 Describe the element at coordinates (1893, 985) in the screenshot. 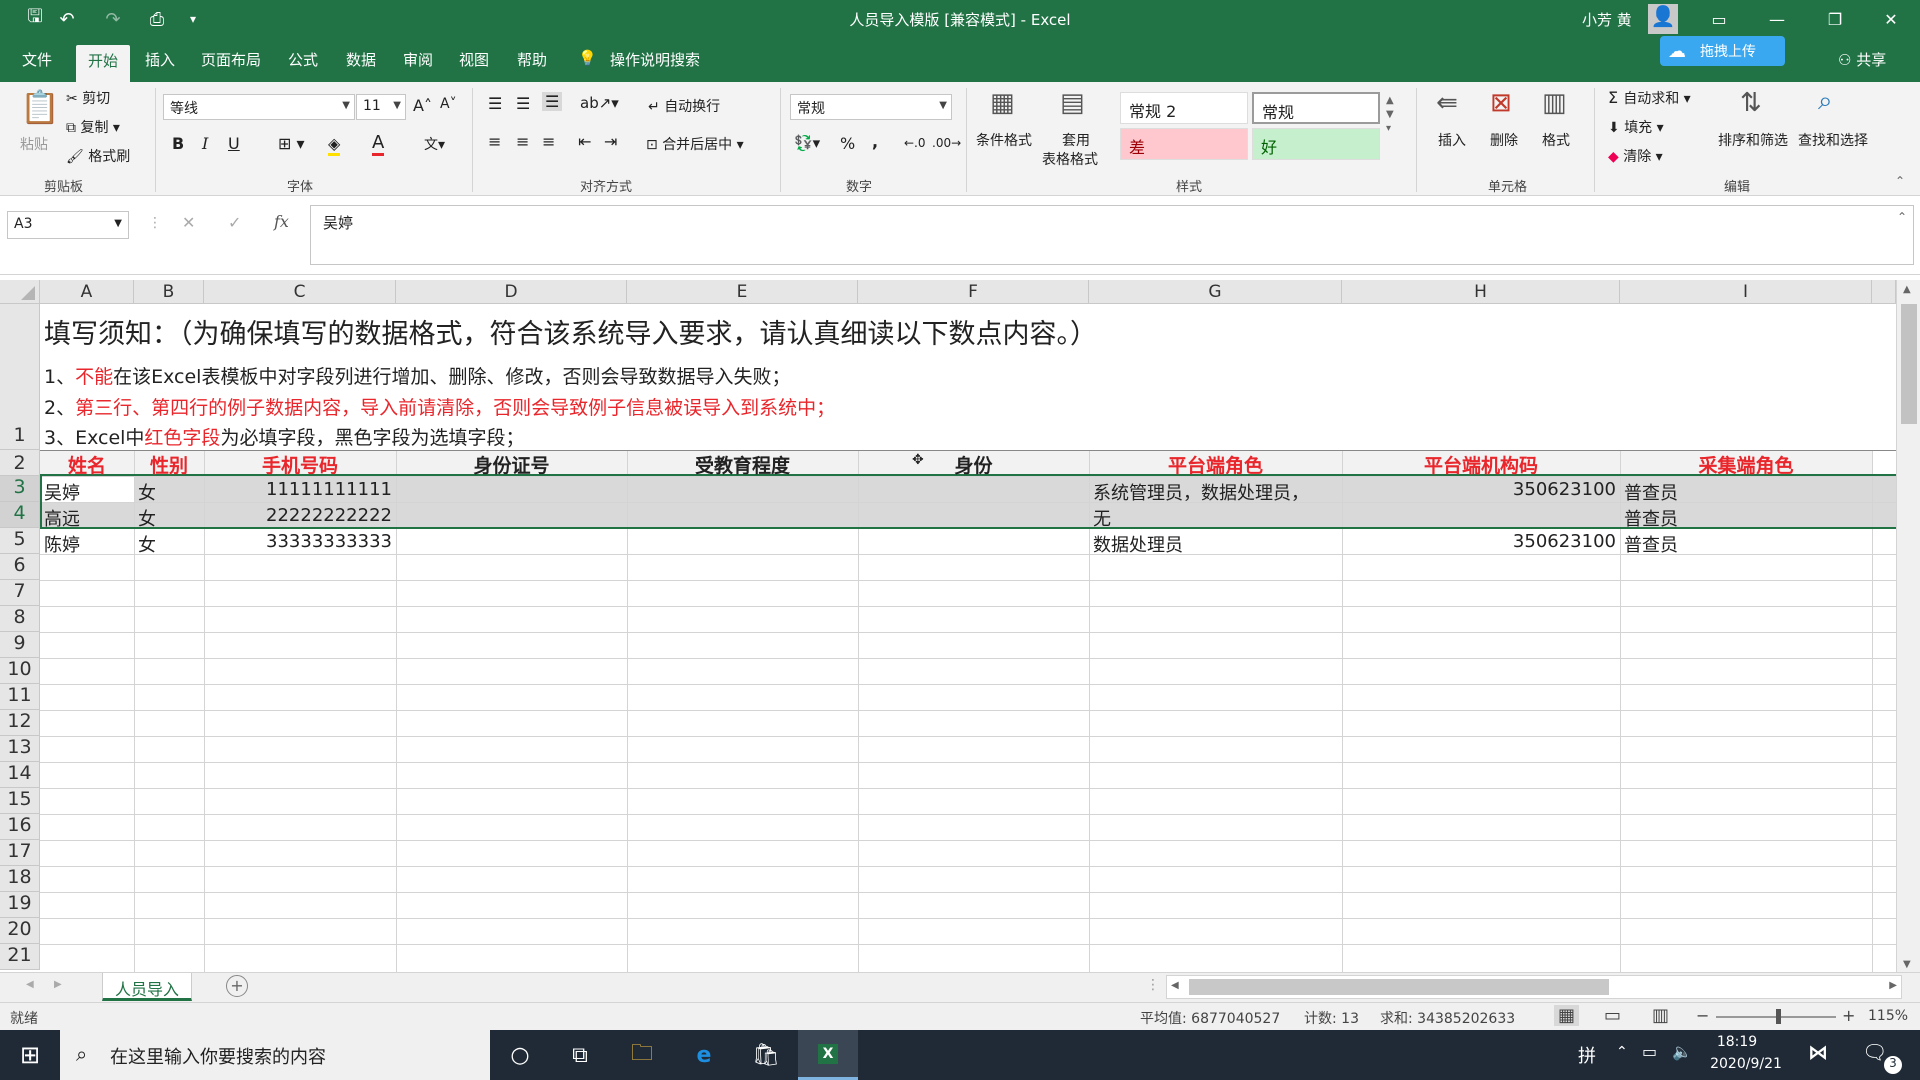

I see `scroll-right-icon: ▶` at that location.